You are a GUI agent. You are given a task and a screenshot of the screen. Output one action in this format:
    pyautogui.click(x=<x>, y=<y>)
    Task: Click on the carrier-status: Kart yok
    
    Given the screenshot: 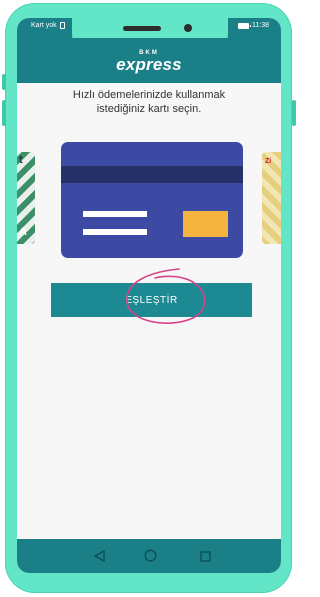 What is the action you would take?
    pyautogui.click(x=48, y=25)
    